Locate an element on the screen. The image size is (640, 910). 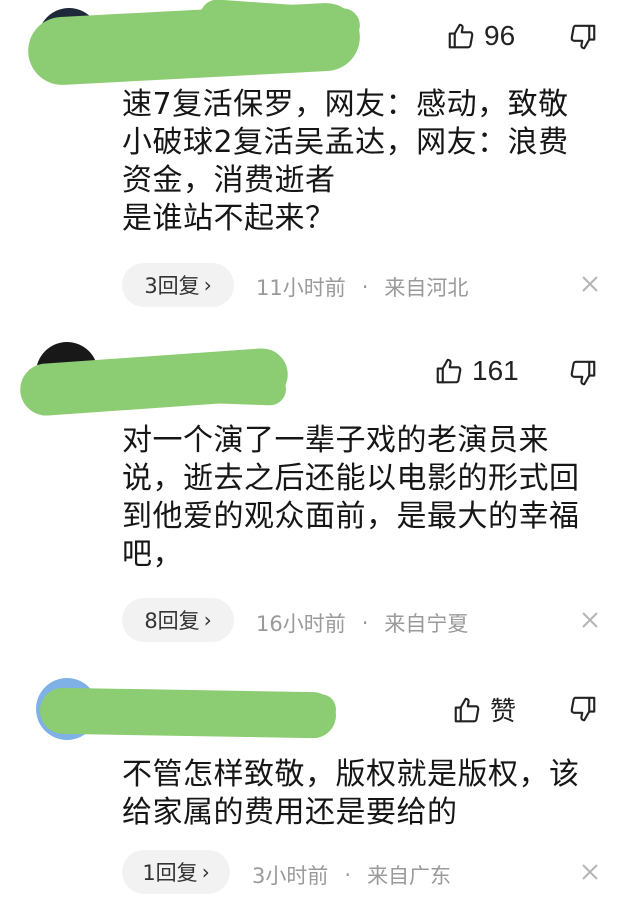
chevron-right-icon: › is located at coordinates (205, 872).